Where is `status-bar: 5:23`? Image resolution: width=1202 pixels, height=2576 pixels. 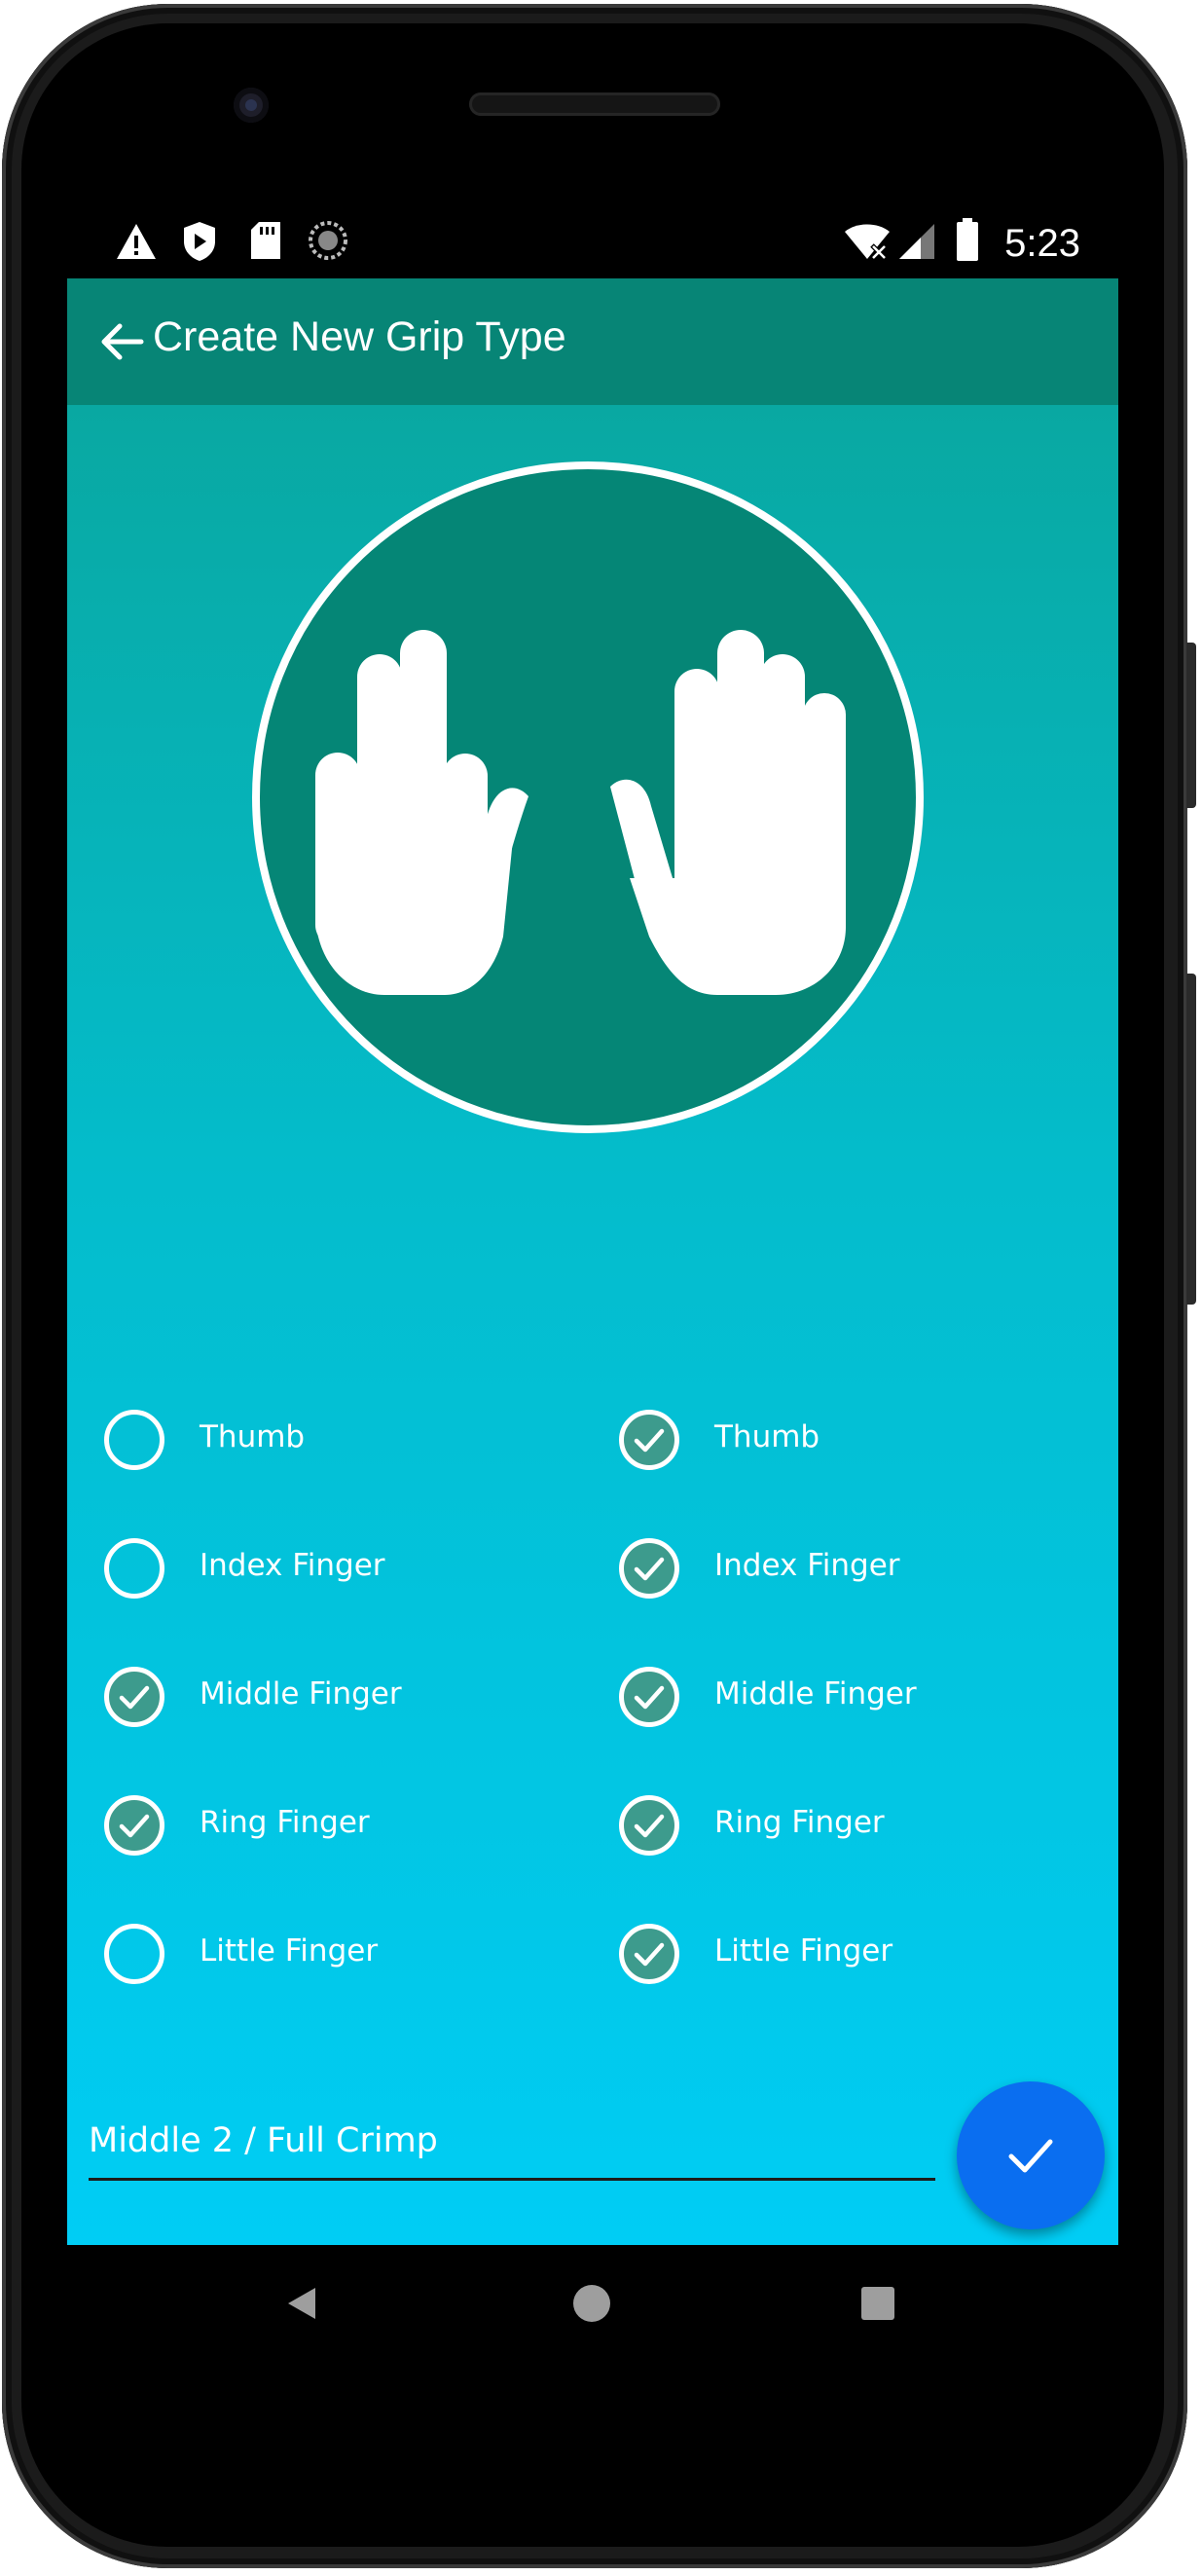 status-bar: 5:23 is located at coordinates (574, 246).